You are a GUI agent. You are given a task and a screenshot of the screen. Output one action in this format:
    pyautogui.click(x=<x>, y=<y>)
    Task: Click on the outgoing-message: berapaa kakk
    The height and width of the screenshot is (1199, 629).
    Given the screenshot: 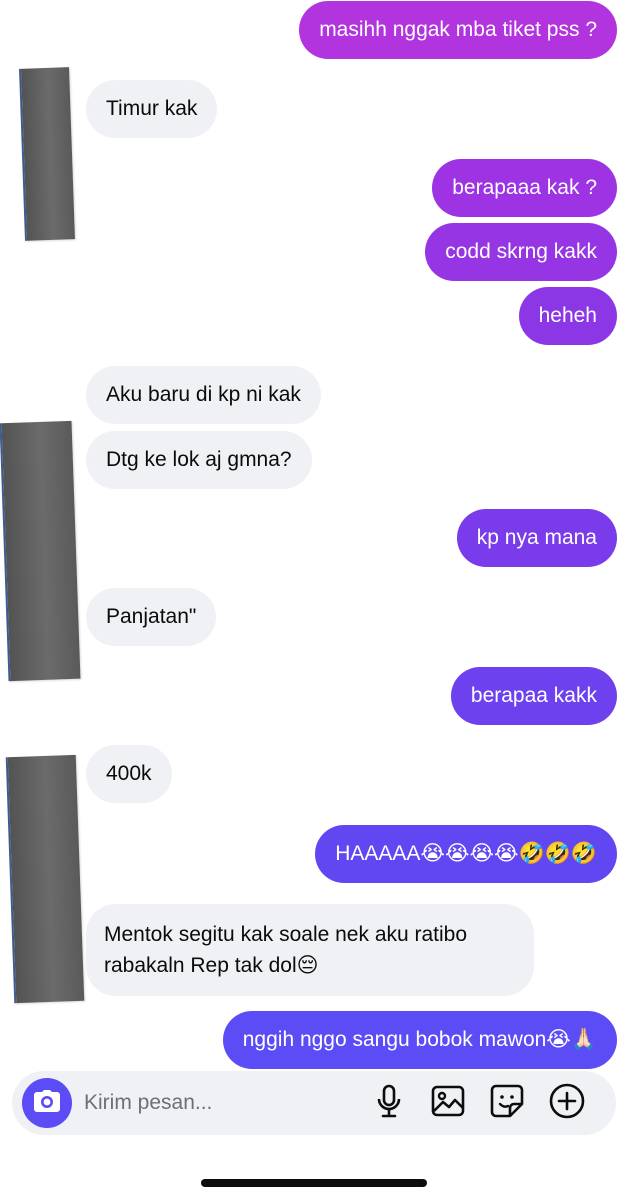 What is the action you would take?
    pyautogui.click(x=533, y=696)
    